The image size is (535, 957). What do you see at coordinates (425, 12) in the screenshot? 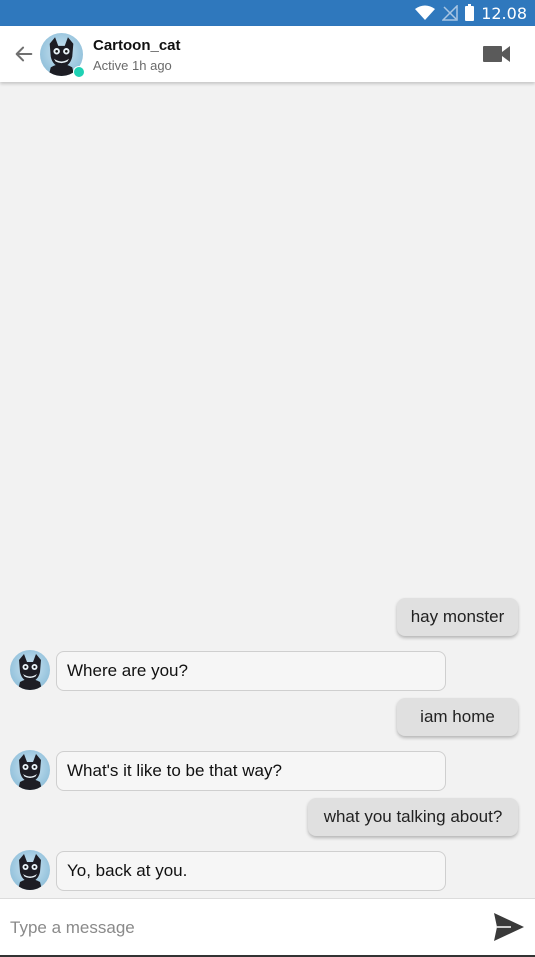
I see `wifi-icon` at bounding box center [425, 12].